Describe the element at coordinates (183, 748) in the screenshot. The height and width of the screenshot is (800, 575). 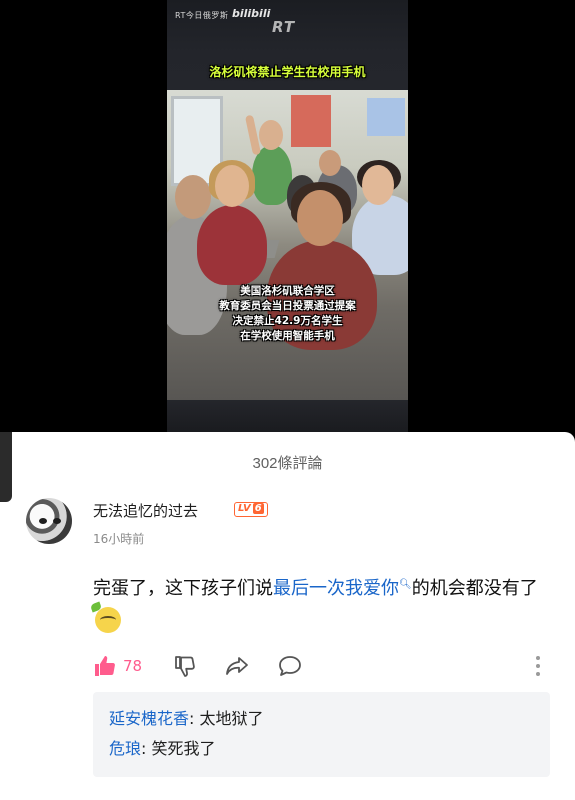
I see `reply-text: 笑死我了` at that location.